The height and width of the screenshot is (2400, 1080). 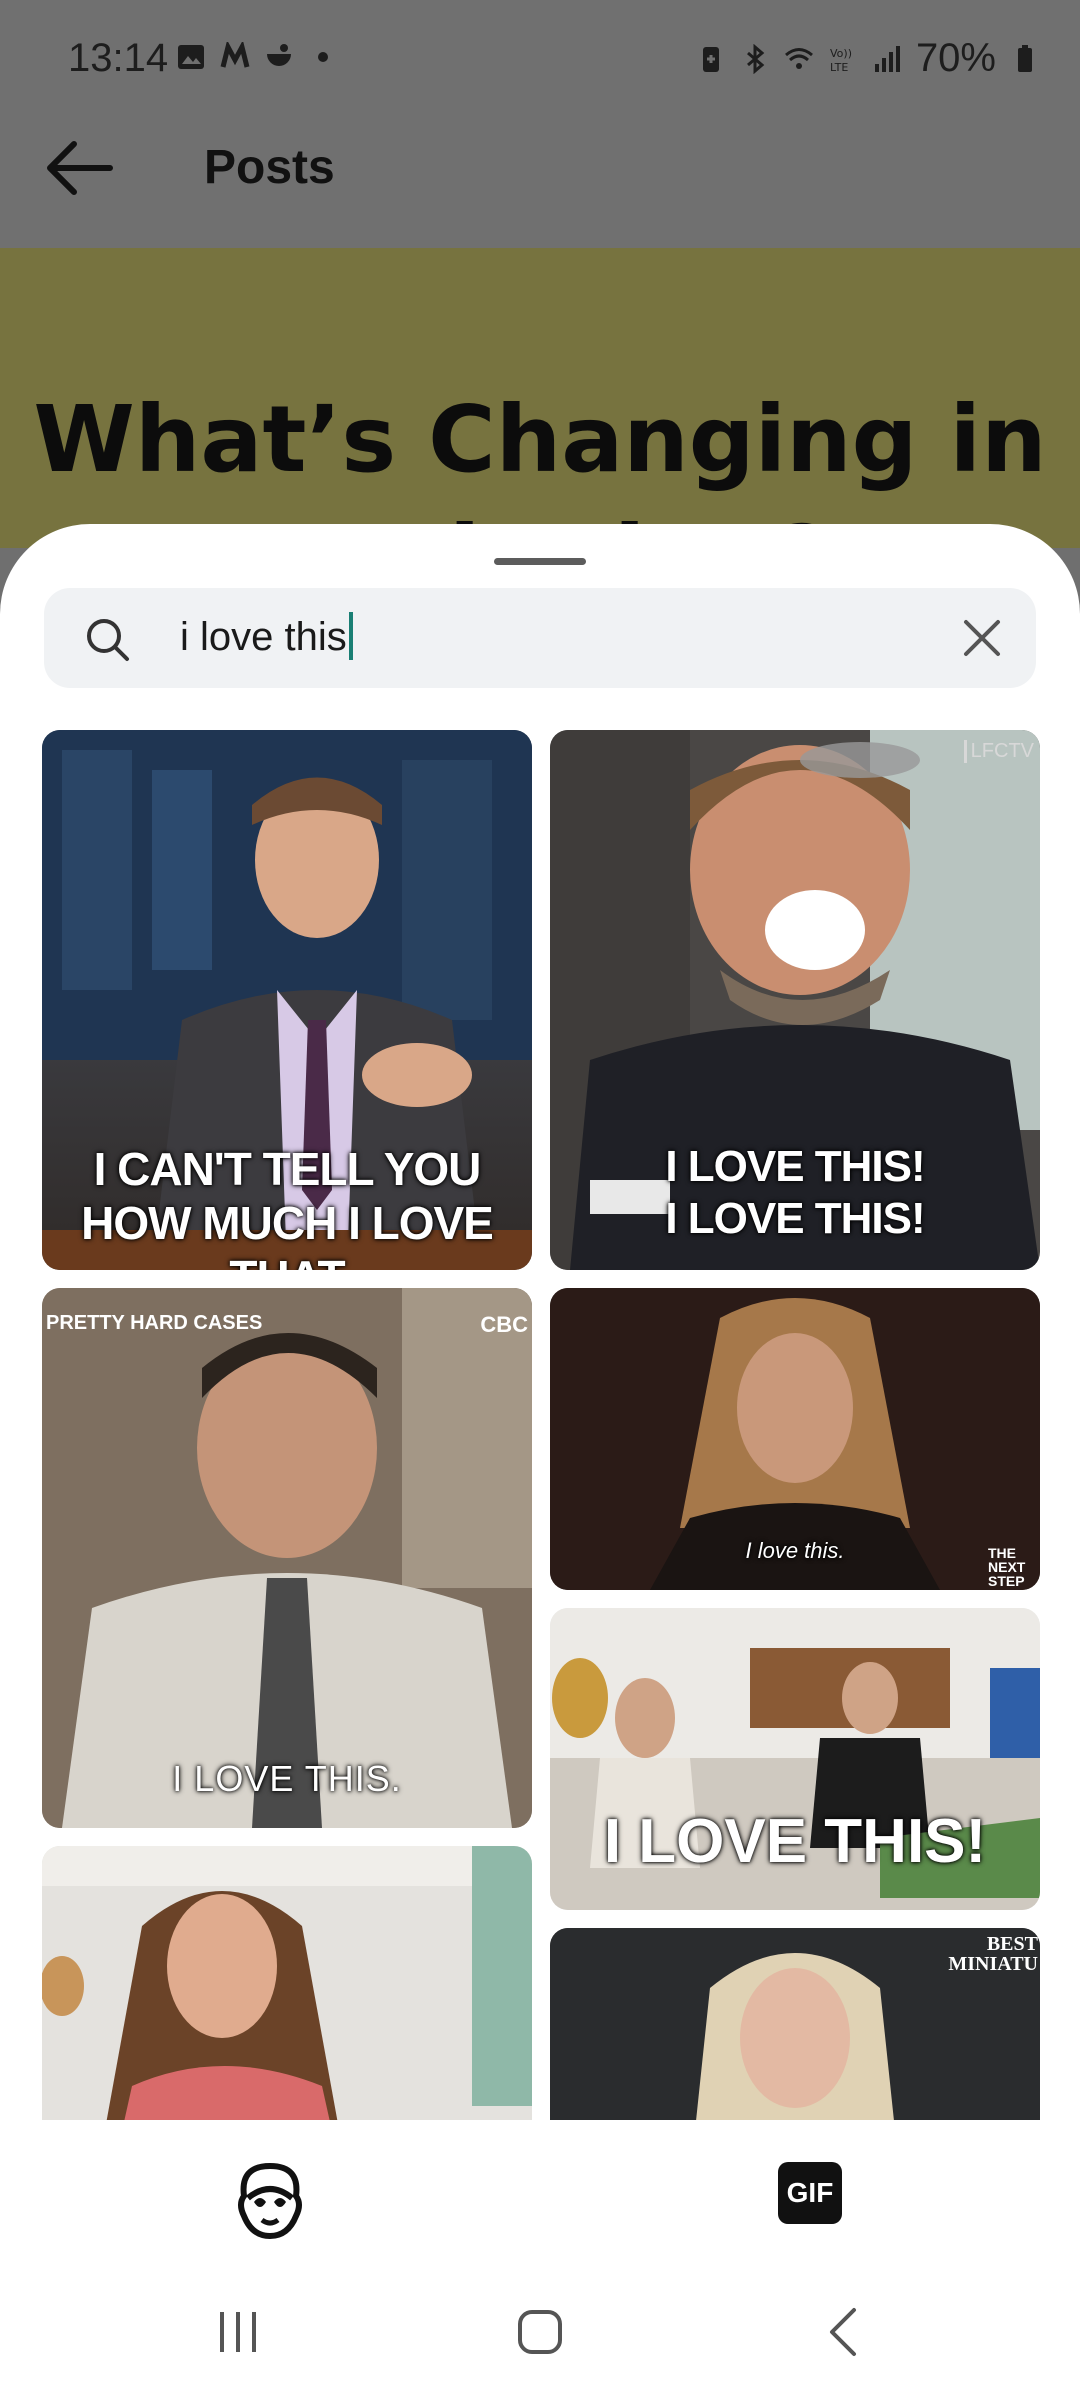 I want to click on search-input: i love this, so click(x=266, y=636).